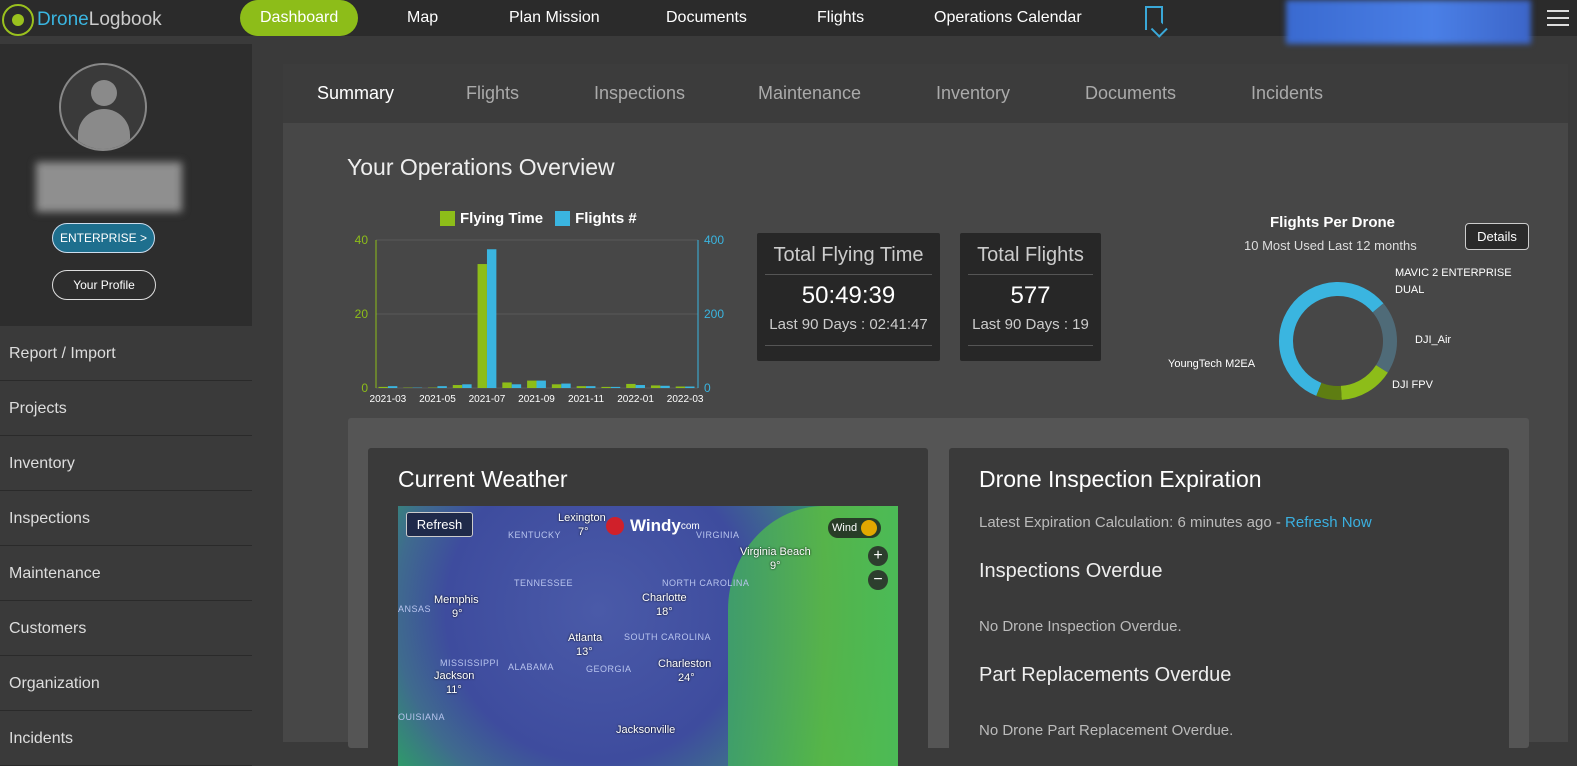 Image resolution: width=1577 pixels, height=766 pixels. I want to click on tab-flights: Flights, so click(492, 93).